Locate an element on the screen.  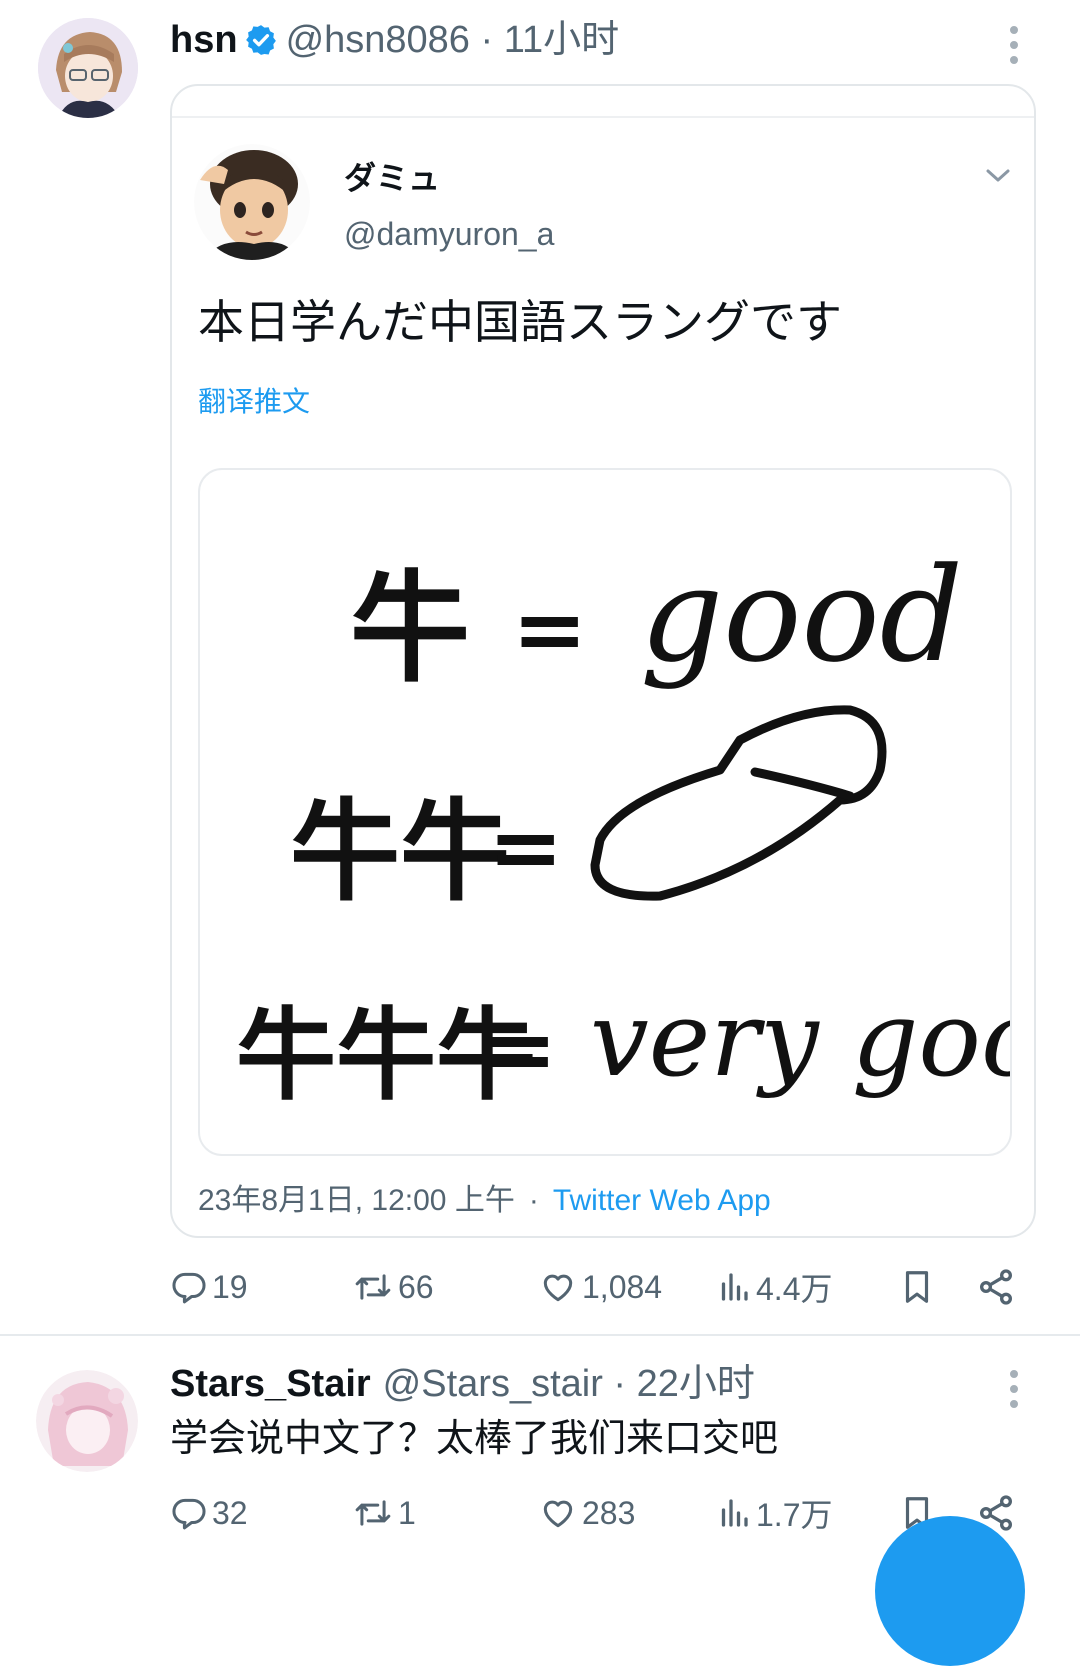
retweet-count: 1 is located at coordinates (407, 1512).